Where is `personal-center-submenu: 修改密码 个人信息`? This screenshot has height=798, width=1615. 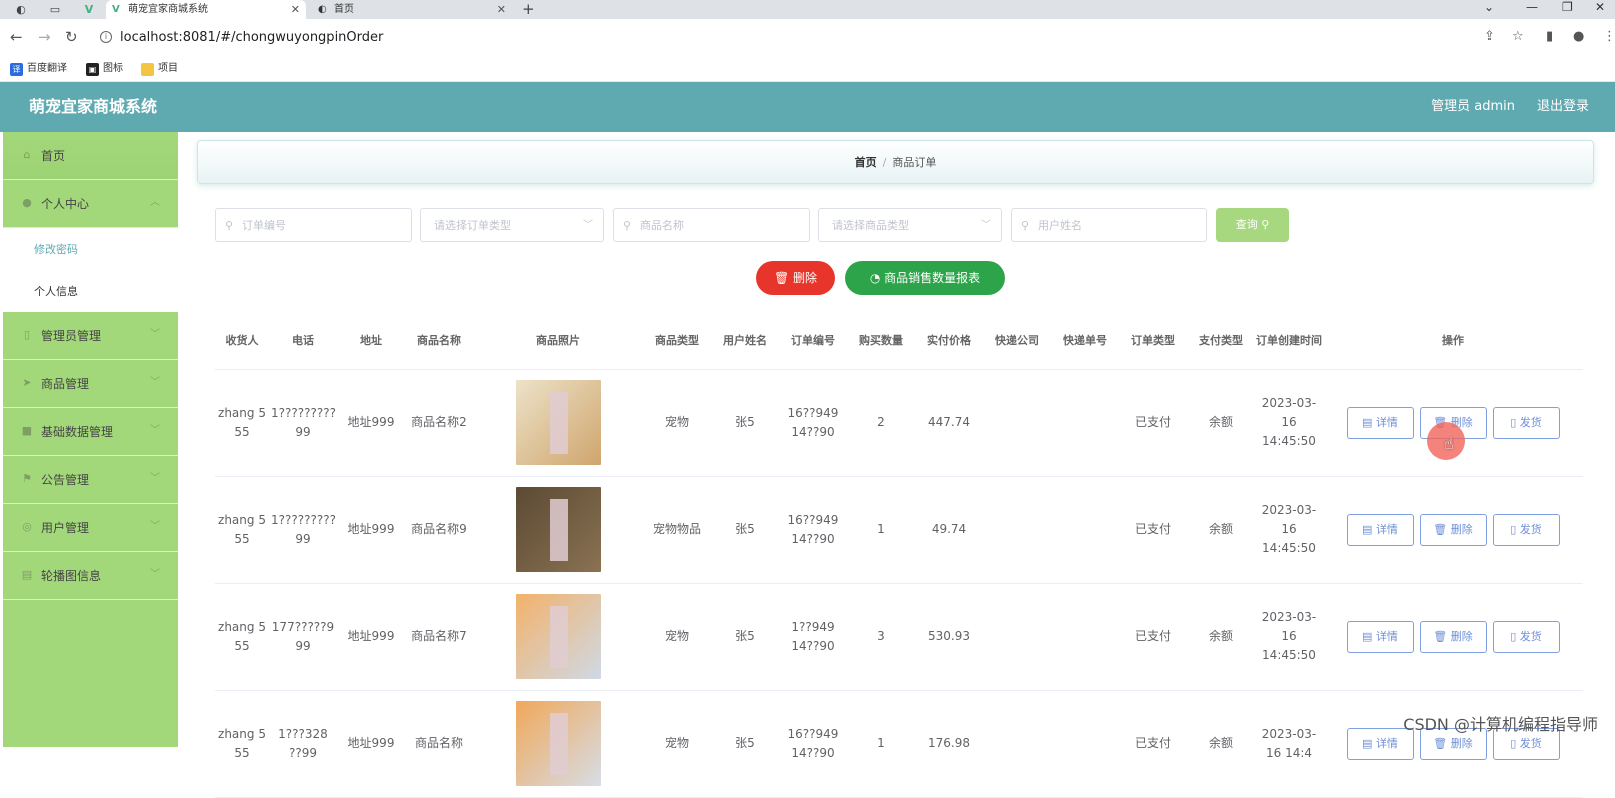
personal-center-submenu: 修改密码 个人信息 is located at coordinates (90, 270).